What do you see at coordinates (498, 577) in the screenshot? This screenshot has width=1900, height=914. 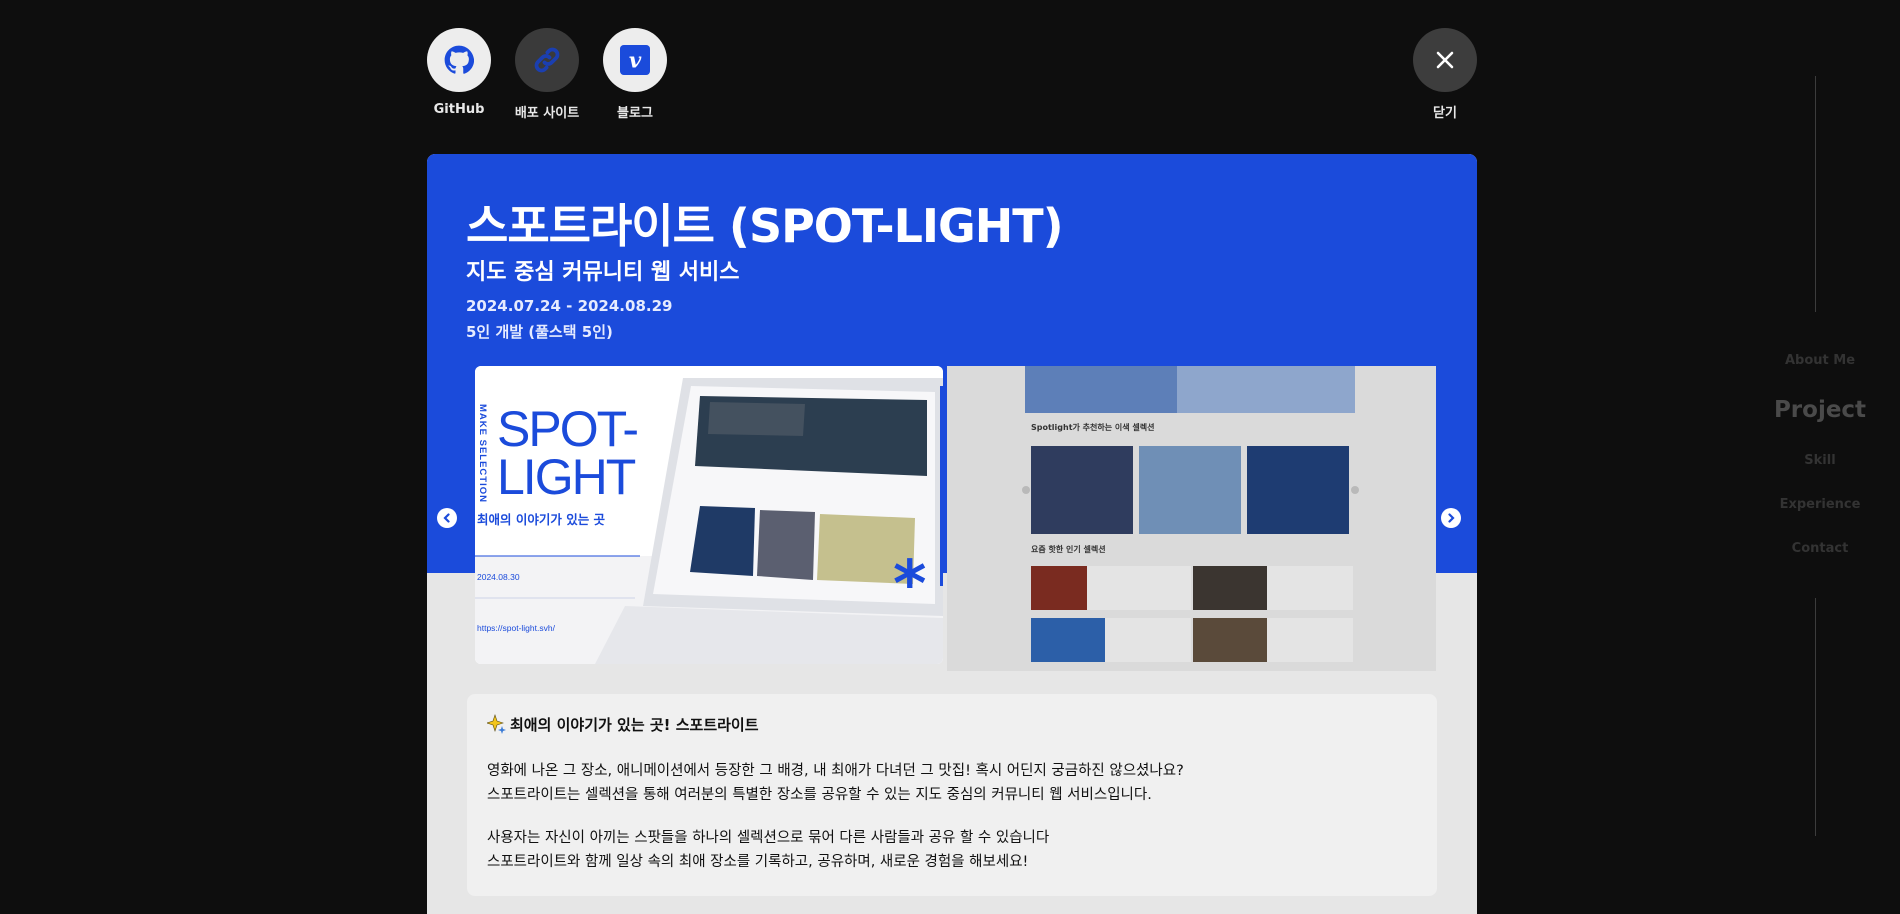 I see `cover-date: 2024.08.30` at bounding box center [498, 577].